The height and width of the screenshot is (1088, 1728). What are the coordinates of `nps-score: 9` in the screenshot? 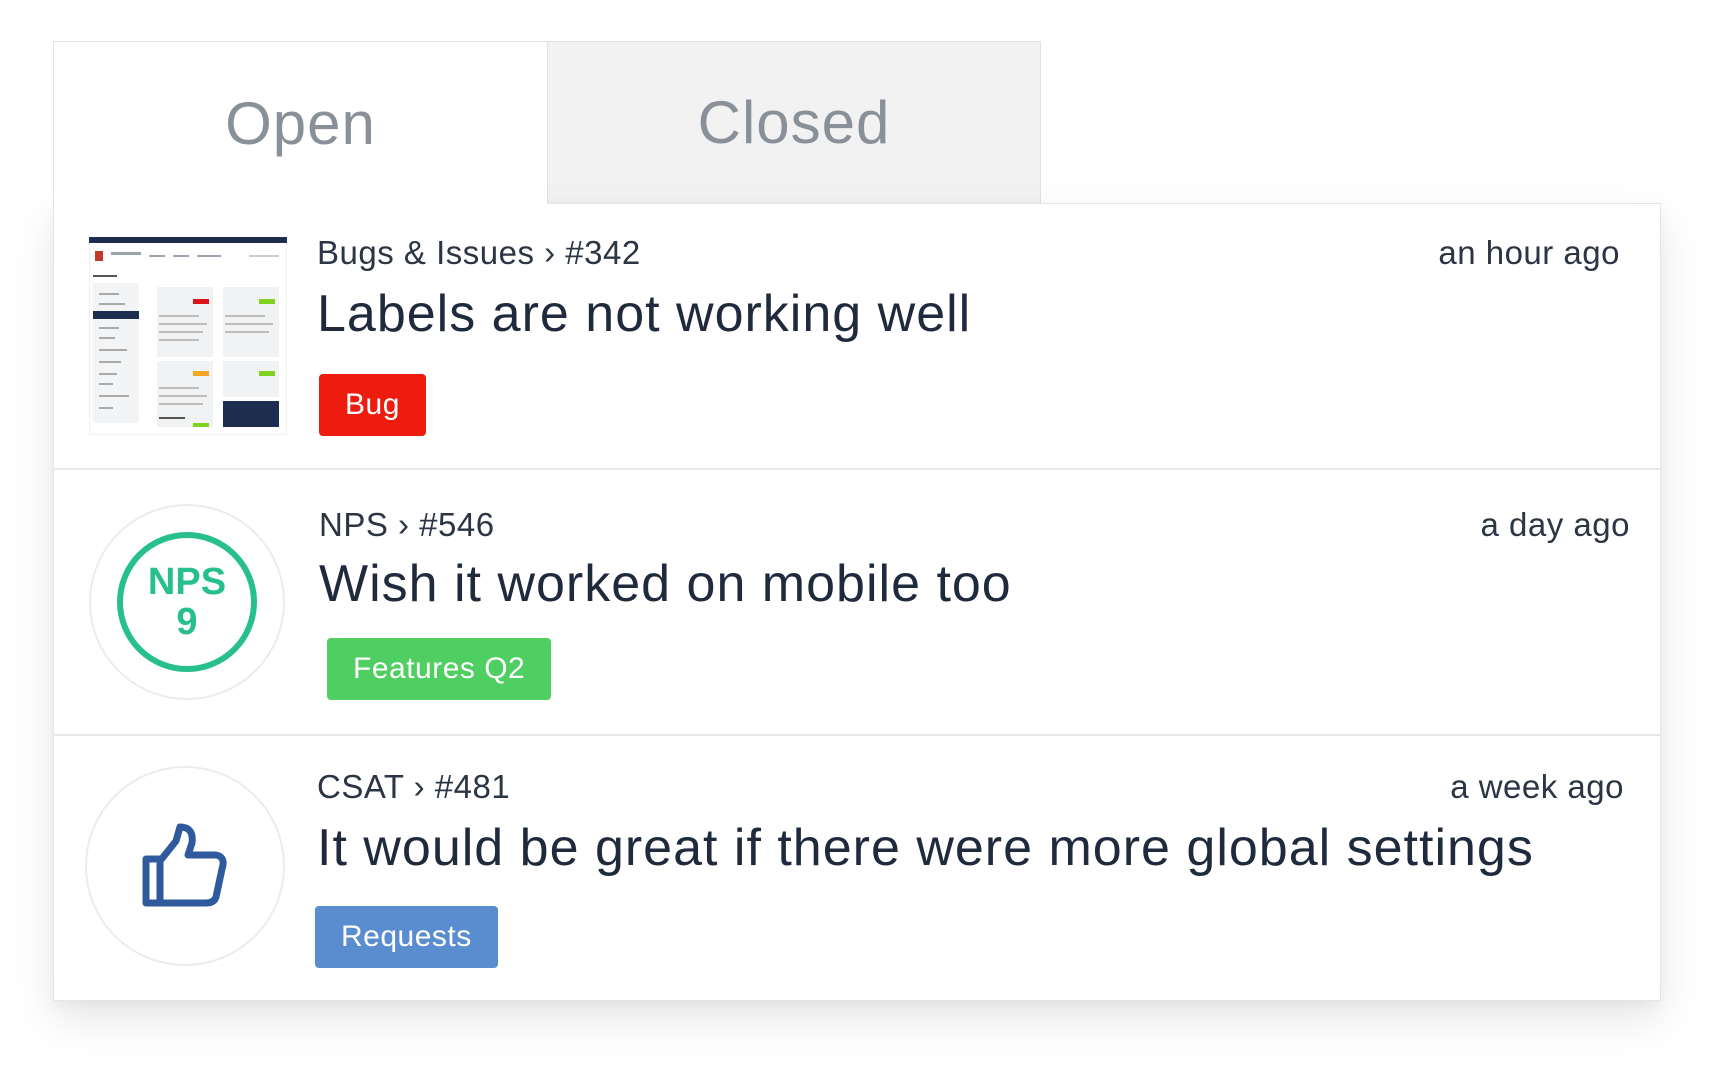 It's located at (187, 622).